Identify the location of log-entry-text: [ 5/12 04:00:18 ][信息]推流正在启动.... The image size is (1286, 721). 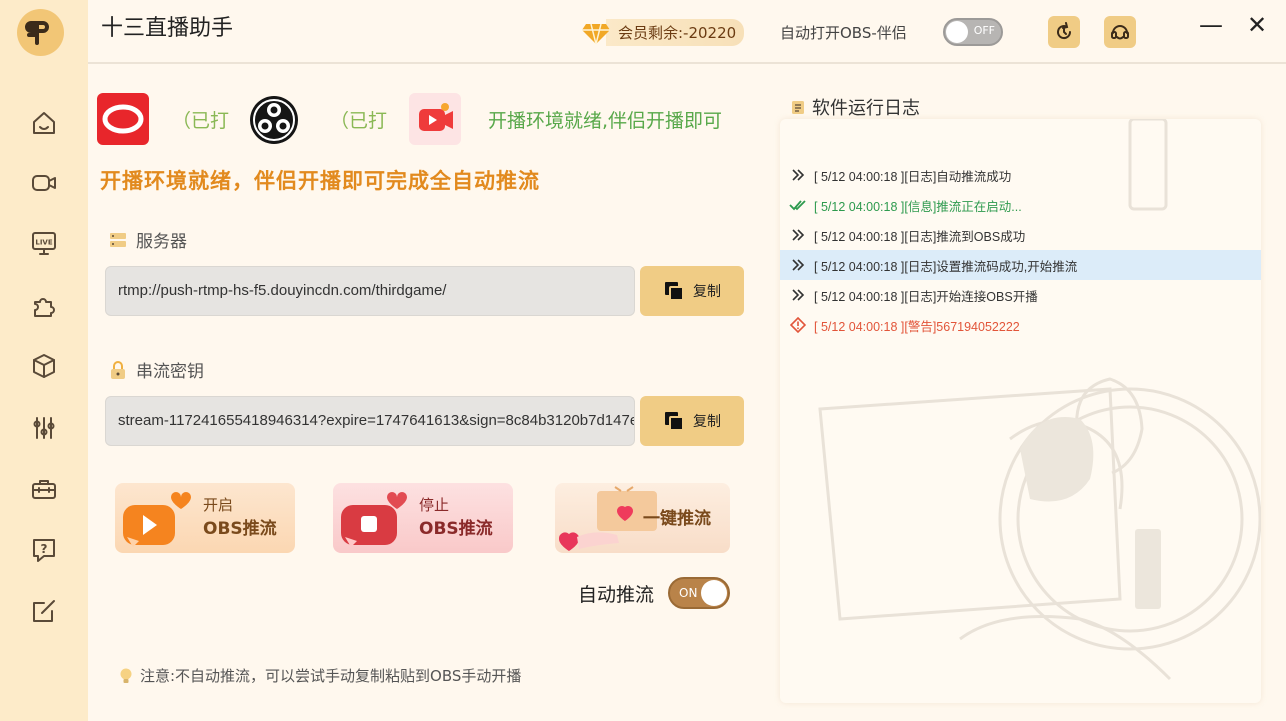
(918, 206).